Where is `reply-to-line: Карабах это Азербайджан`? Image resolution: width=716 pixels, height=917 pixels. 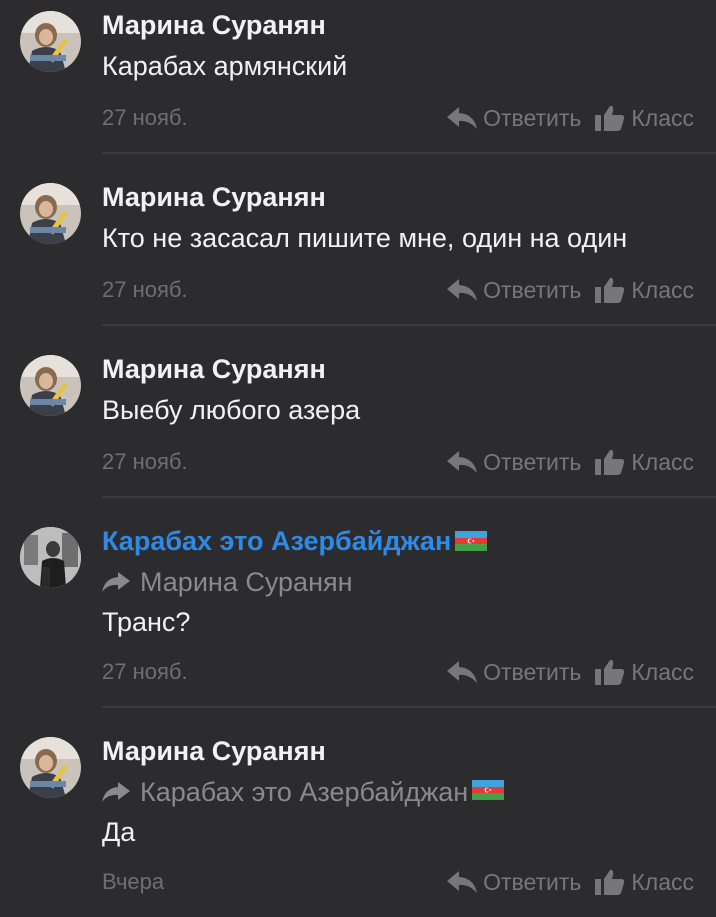
reply-to-line: Карабах это Азербайджан is located at coordinates (303, 792).